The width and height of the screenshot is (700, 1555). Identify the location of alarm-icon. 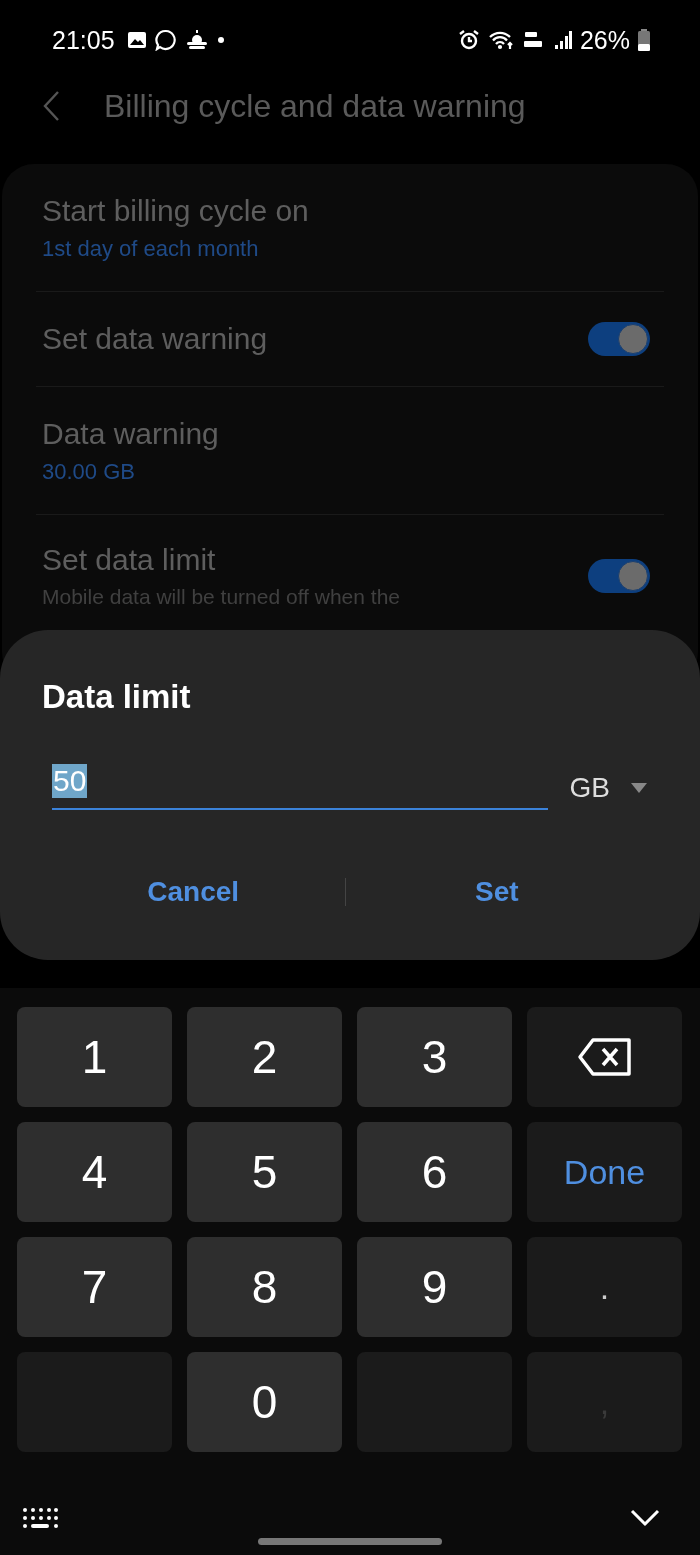
(468, 40).